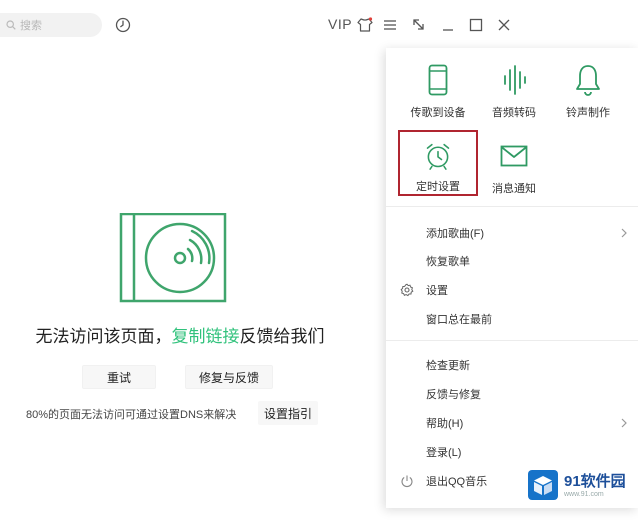  Describe the element at coordinates (512, 261) in the screenshot. I see `menu-item-restore-playlist: 恢复歌单` at that location.